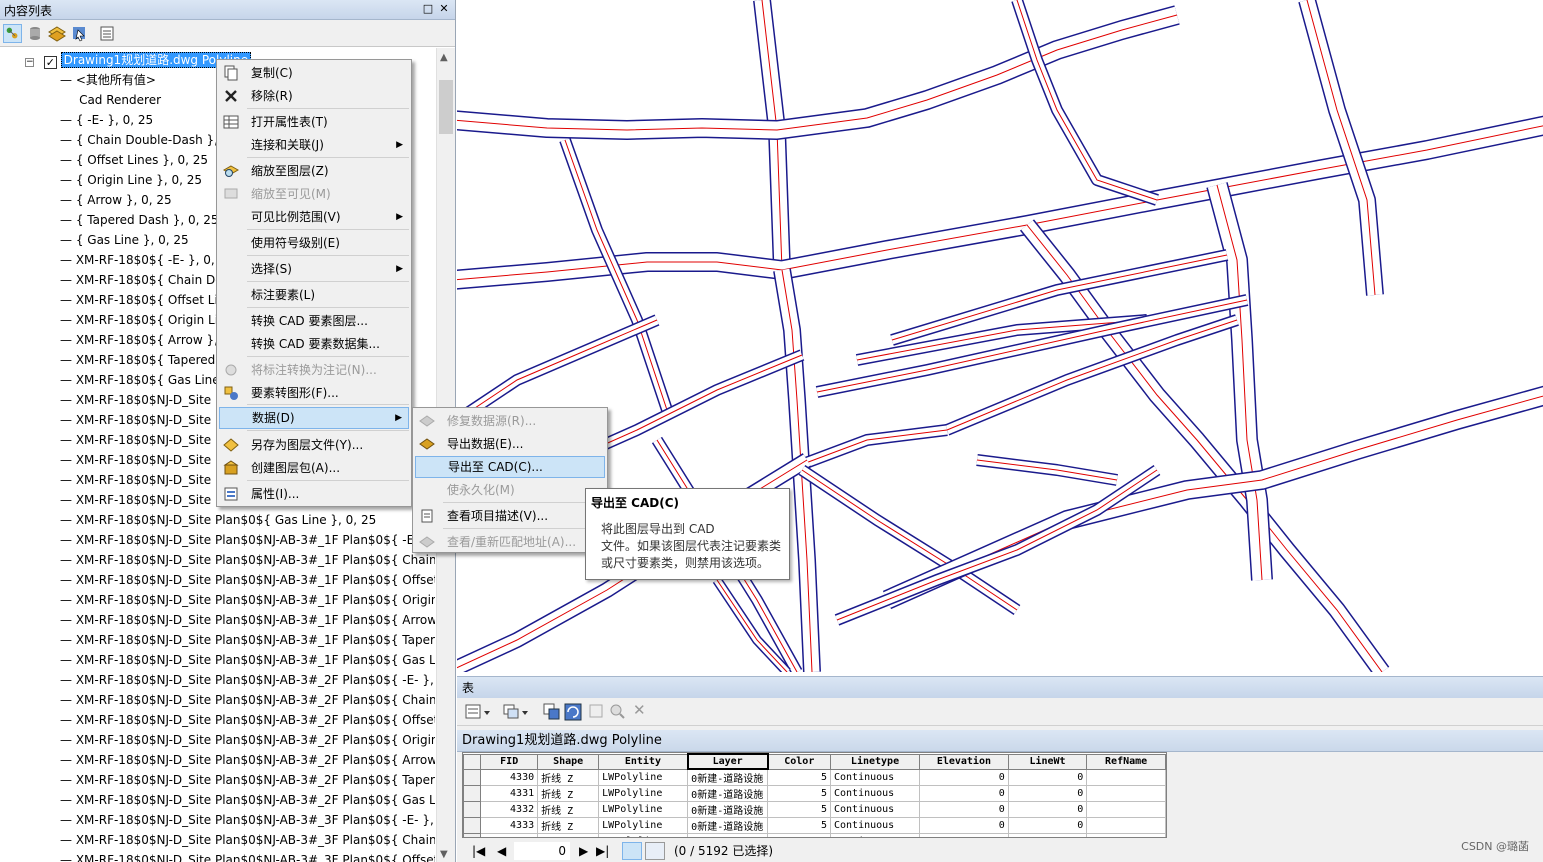 The image size is (1543, 862). What do you see at coordinates (35, 33) in the screenshot?
I see `list-by-source-icon` at bounding box center [35, 33].